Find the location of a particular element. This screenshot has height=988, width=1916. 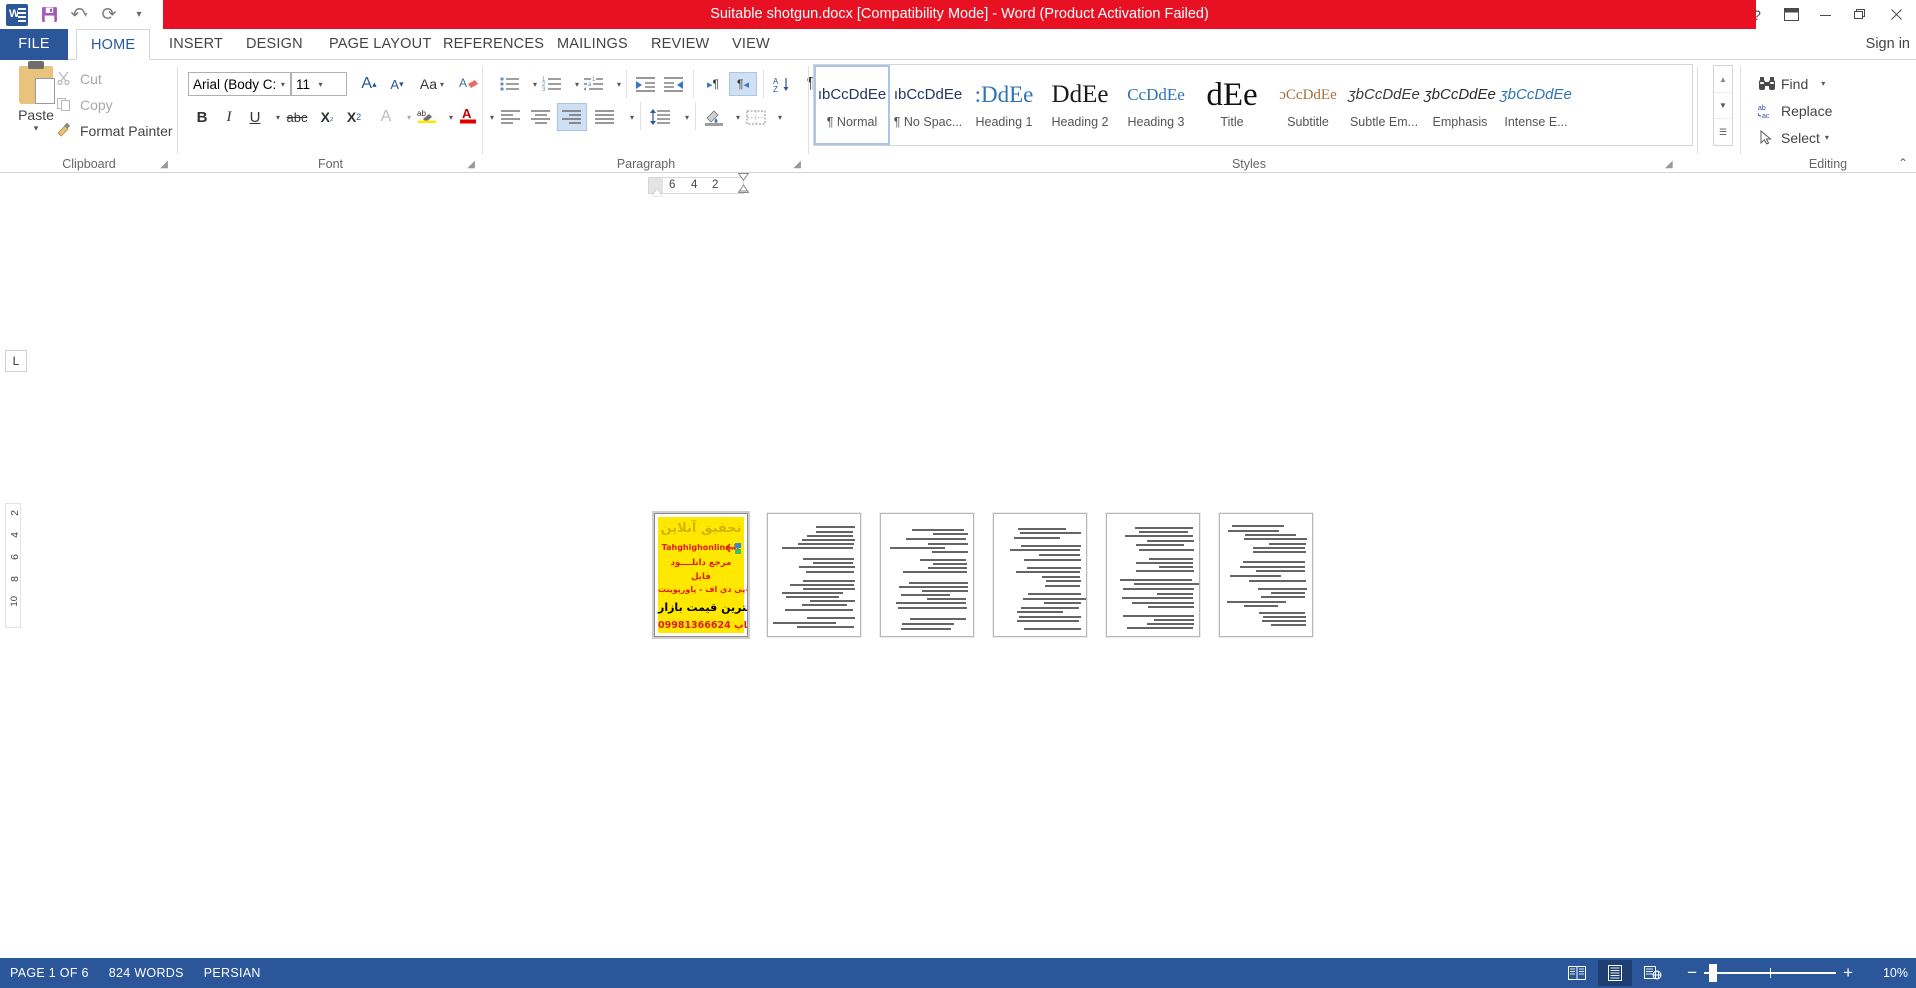

borders-dropdown-icon: ▾ is located at coordinates (780, 117).